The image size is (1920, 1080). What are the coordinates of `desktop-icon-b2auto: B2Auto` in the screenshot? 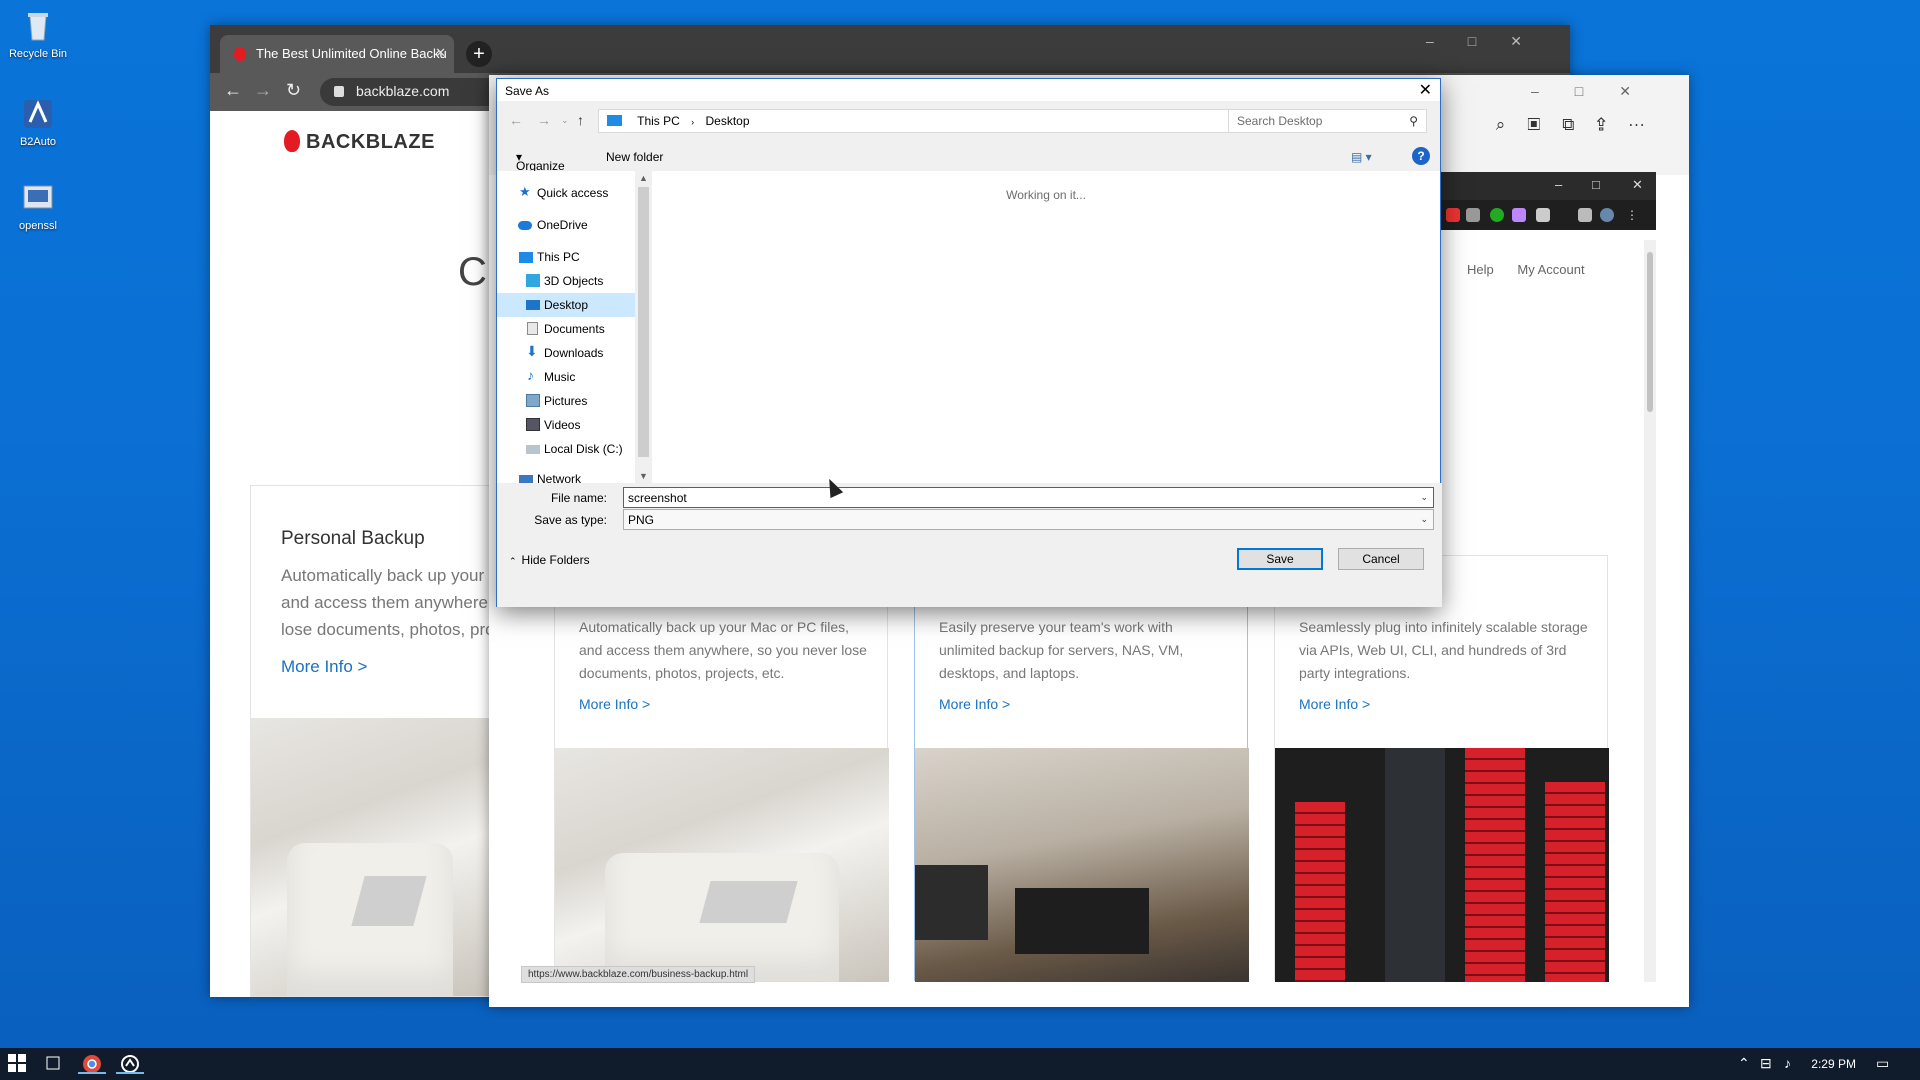 It's located at (38, 122).